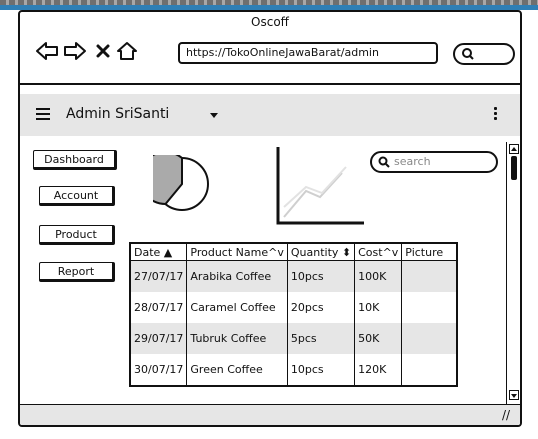  What do you see at coordinates (320, 338) in the screenshot?
I see `cell-quantity: 5pcs` at bounding box center [320, 338].